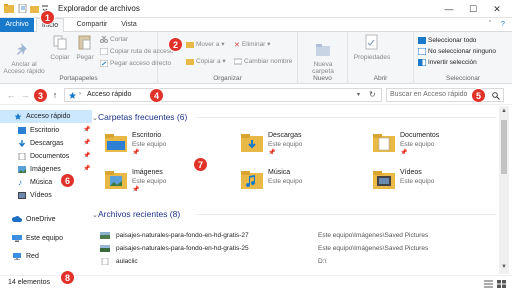 The width and height of the screenshot is (512, 291). What do you see at coordinates (346, 117) in the screenshot?
I see `section-divider` at bounding box center [346, 117].